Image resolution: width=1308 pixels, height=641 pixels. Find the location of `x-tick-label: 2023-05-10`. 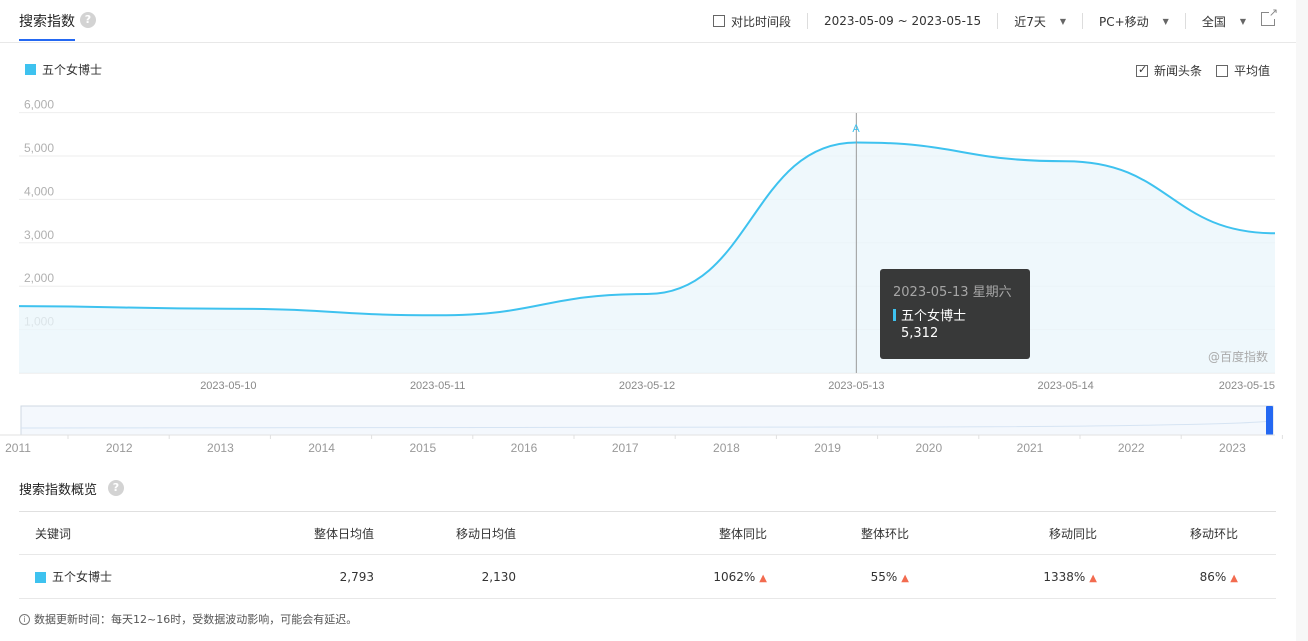

x-tick-label: 2023-05-10 is located at coordinates (228, 386).